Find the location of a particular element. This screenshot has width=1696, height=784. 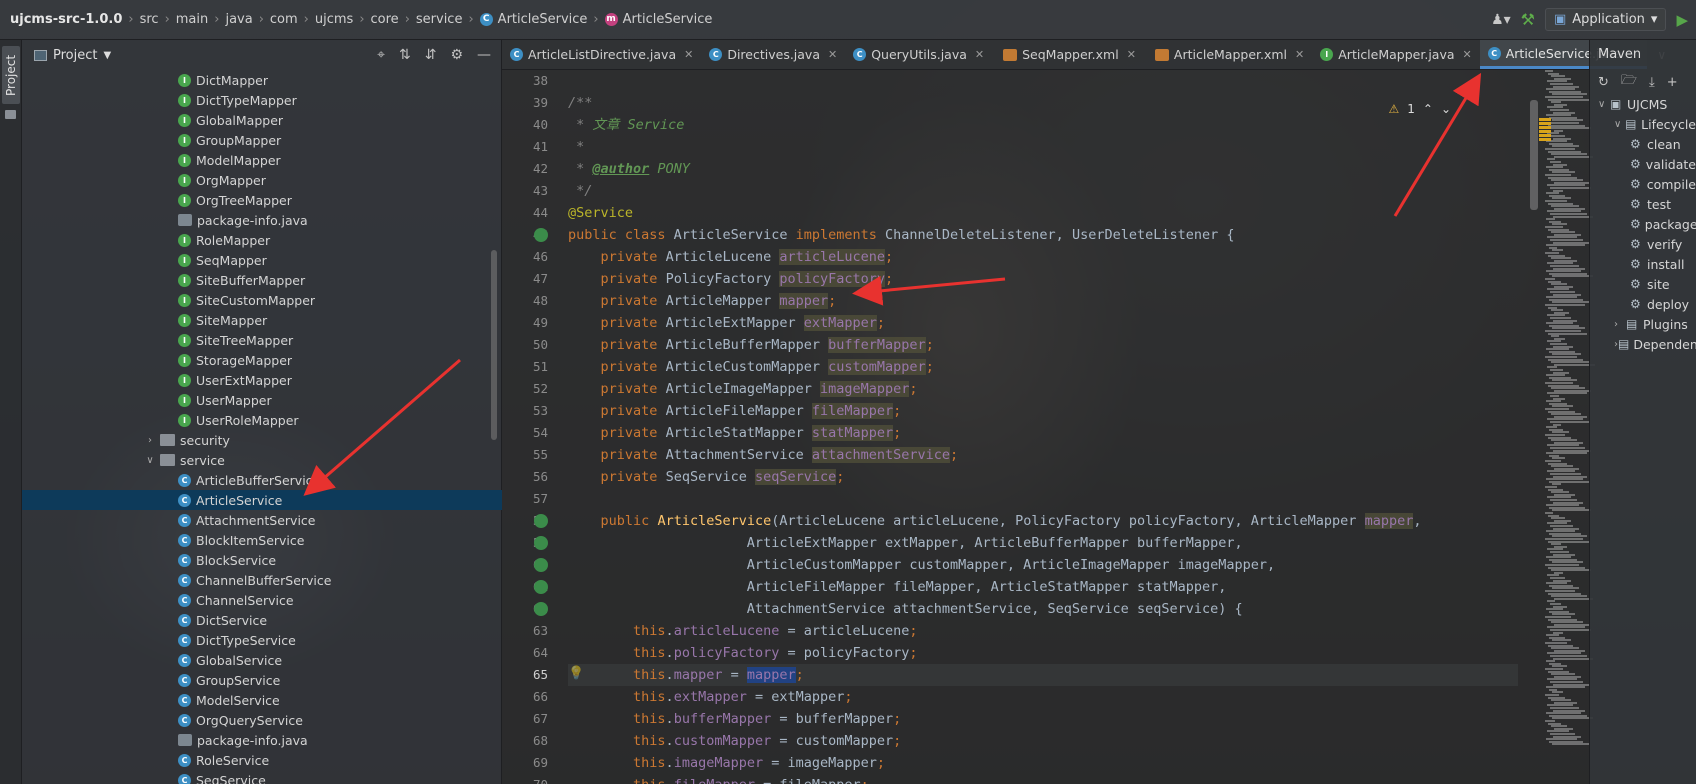

tree-item: I UserRoleMapper is located at coordinates (262, 420).